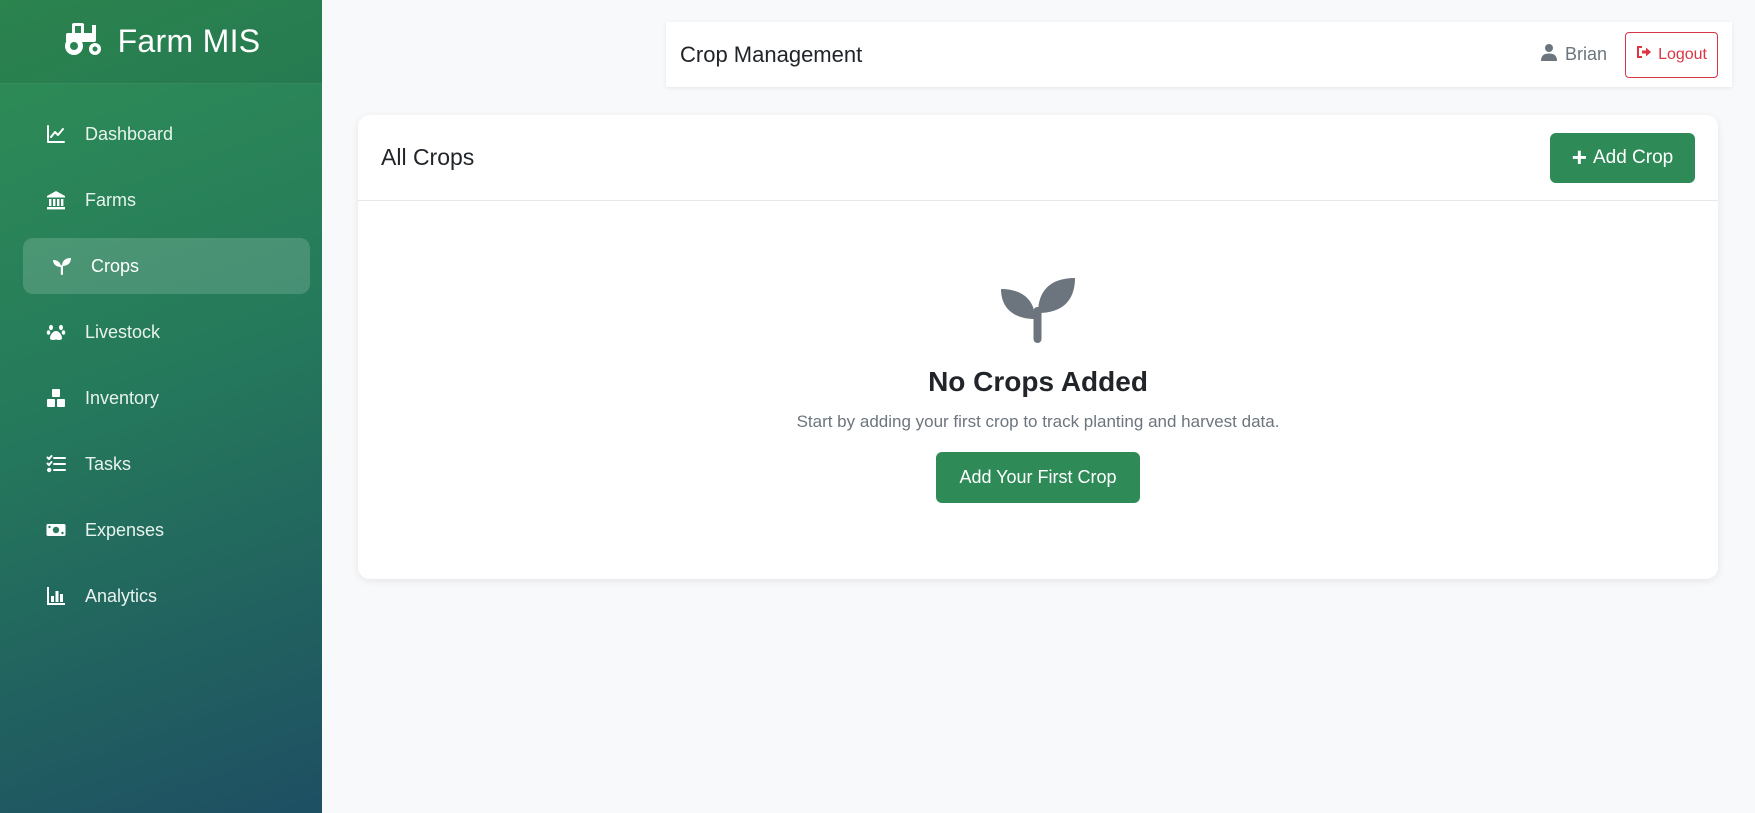  What do you see at coordinates (56, 200) in the screenshot?
I see `building-icon` at bounding box center [56, 200].